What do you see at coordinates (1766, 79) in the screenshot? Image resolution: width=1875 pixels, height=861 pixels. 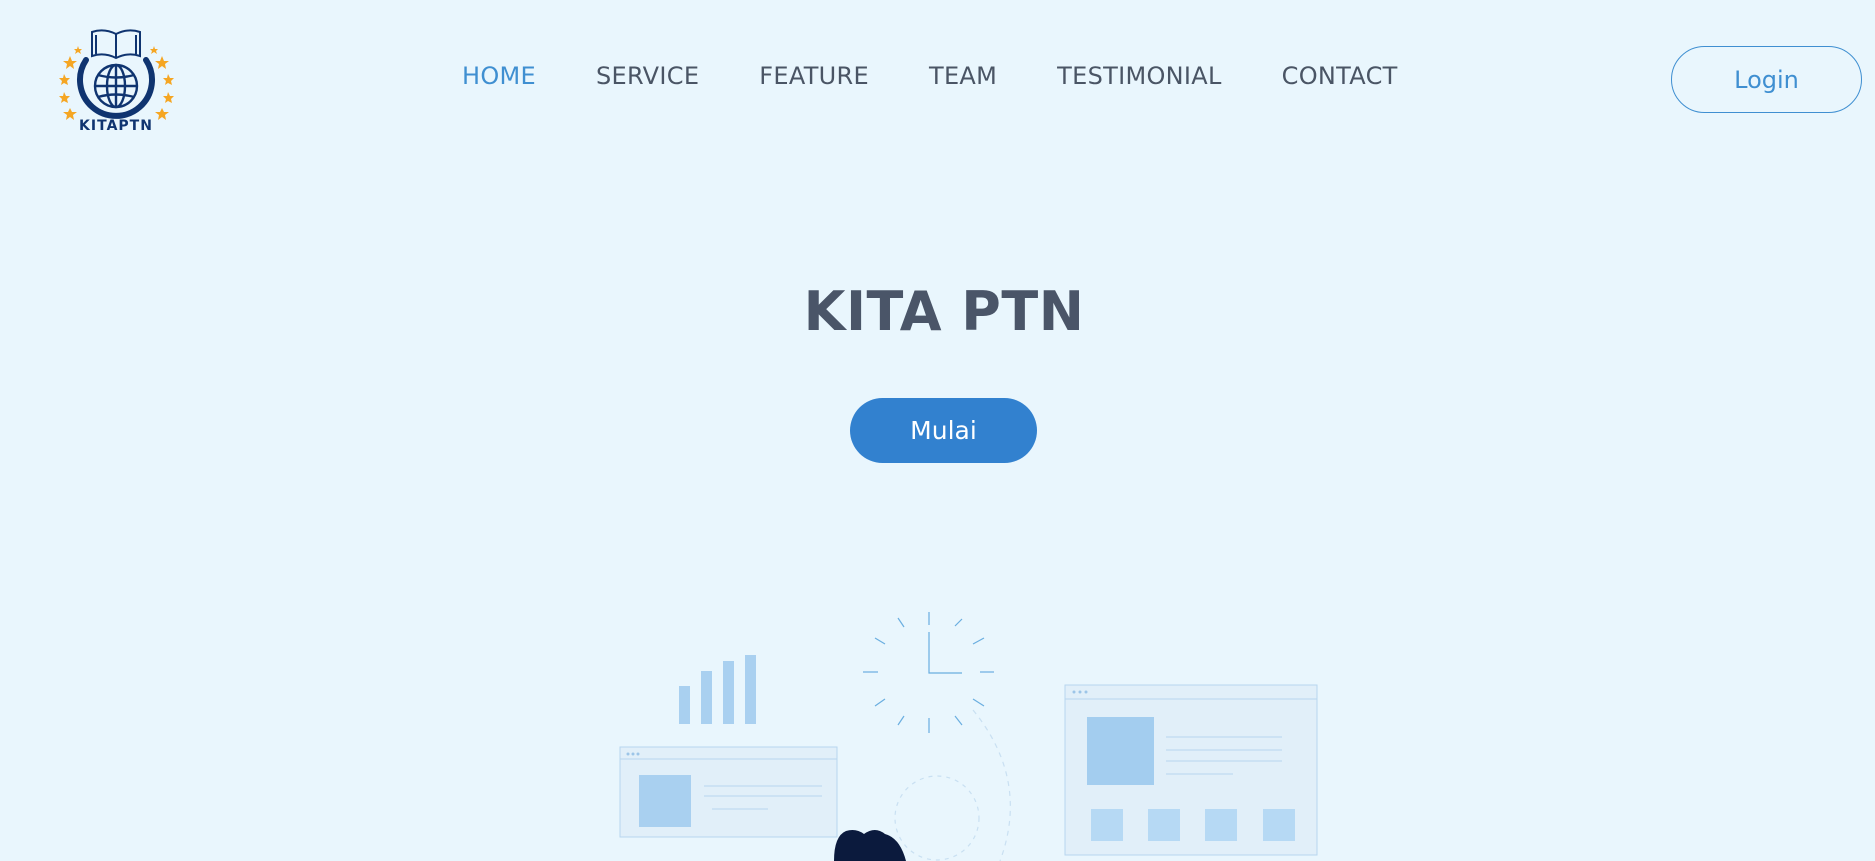 I see `login-button: Login` at bounding box center [1766, 79].